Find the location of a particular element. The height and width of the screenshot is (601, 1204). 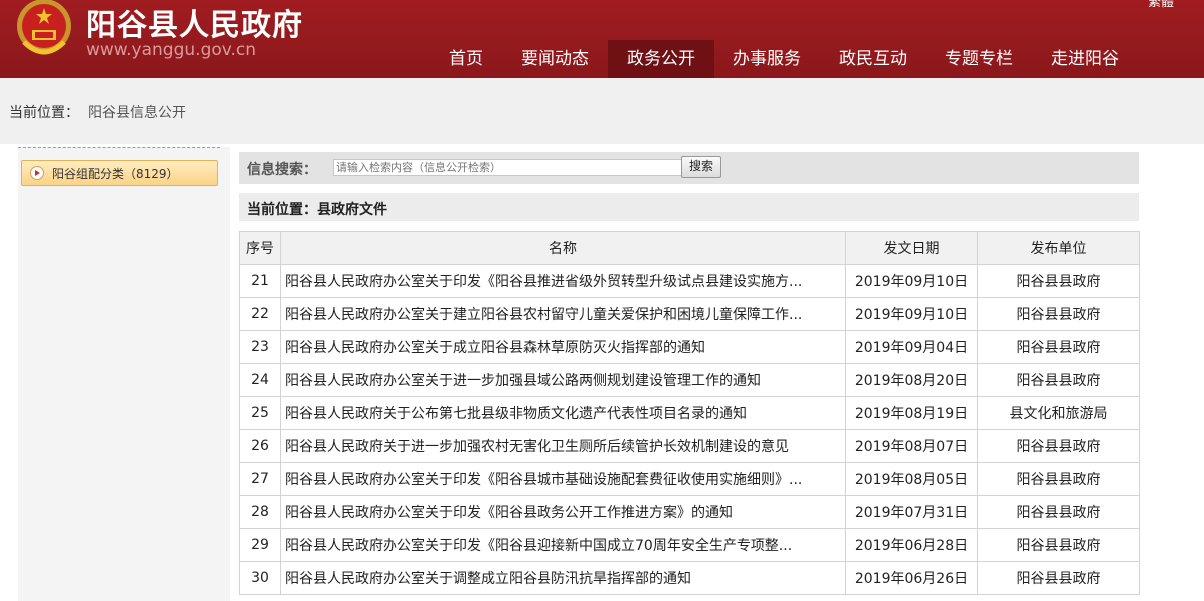

row-date: 2019年08月05日 is located at coordinates (911, 479).